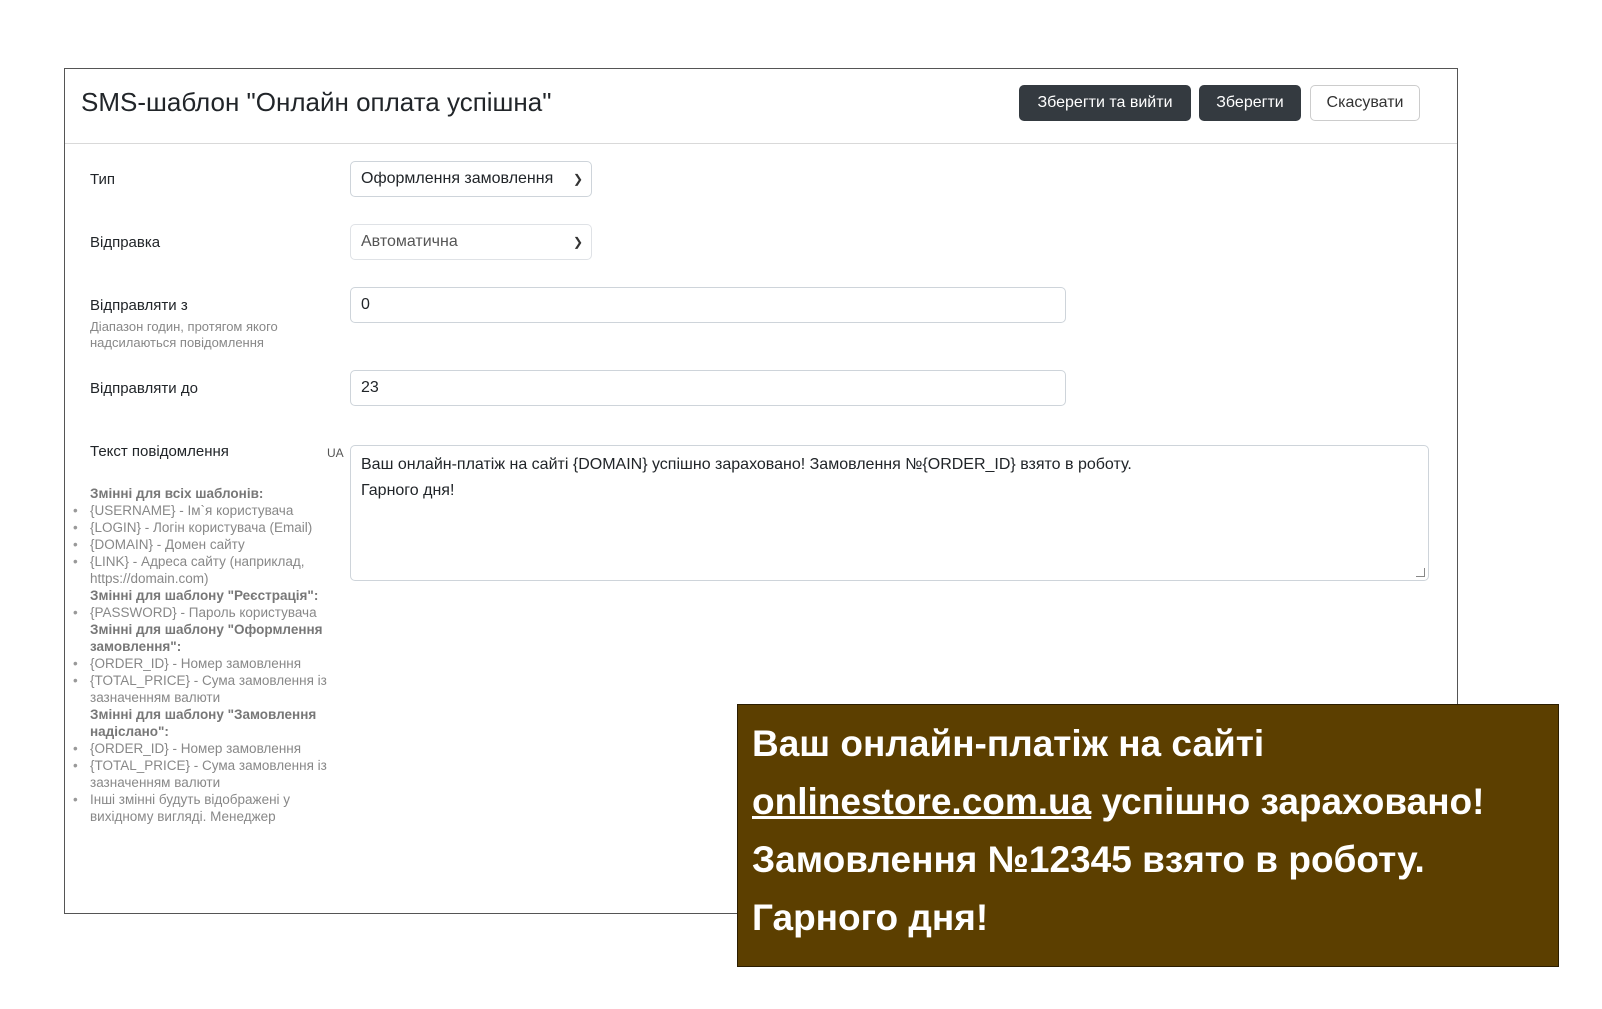 The height and width of the screenshot is (1009, 1602). Describe the element at coordinates (1105, 103) in the screenshot. I see `save-and-exit-button: Зберегти та вийти` at that location.